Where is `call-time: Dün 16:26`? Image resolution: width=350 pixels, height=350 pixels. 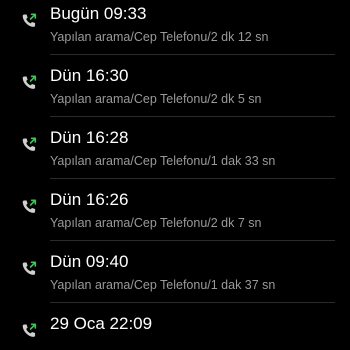 call-time: Dün 16:26 is located at coordinates (89, 199).